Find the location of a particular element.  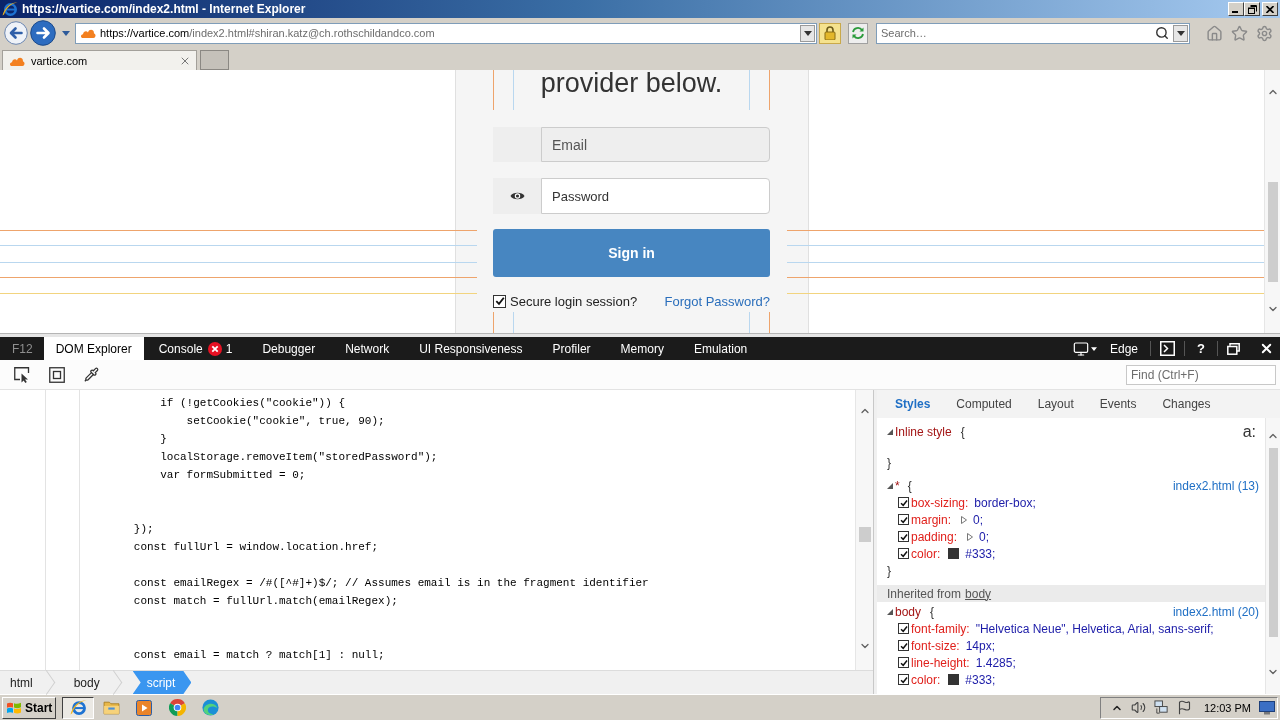

ie-icon is located at coordinates (78, 707).